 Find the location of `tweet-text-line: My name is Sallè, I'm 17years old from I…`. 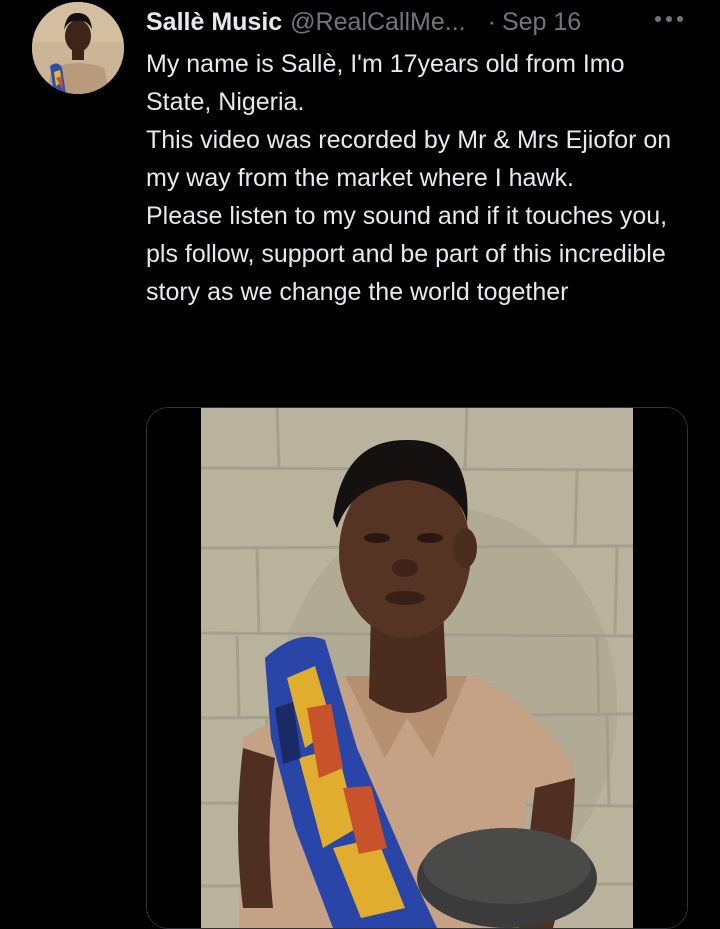

tweet-text-line: My name is Sallè, I'm 17years old from I… is located at coordinates (385, 83).